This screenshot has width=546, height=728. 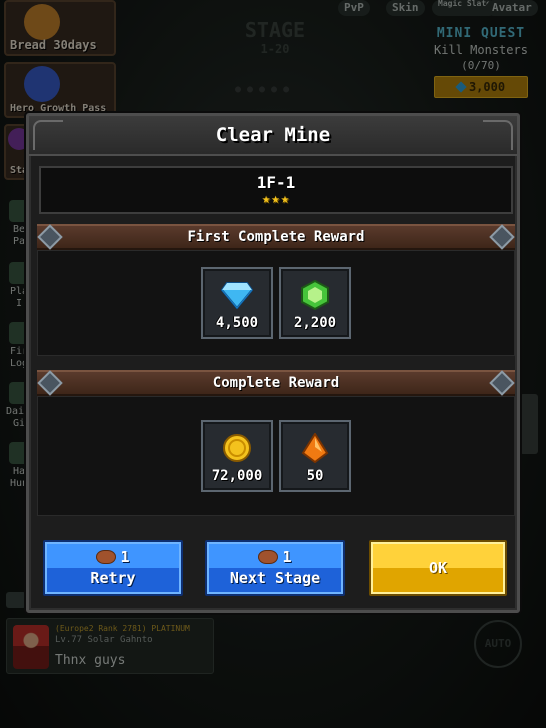 What do you see at coordinates (113, 568) in the screenshot?
I see `retry-button: 1 Retry` at bounding box center [113, 568].